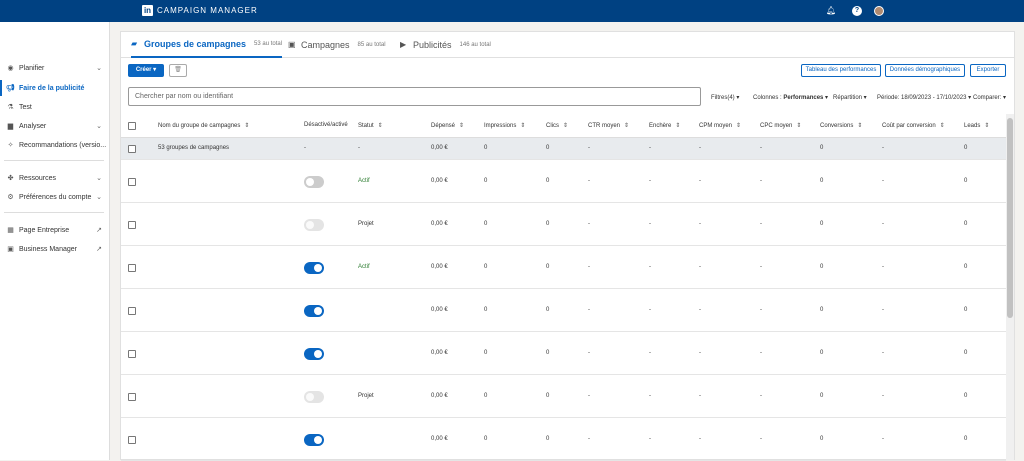  What do you see at coordinates (366, 396) in the screenshot?
I see `row-status: Projet` at bounding box center [366, 396].